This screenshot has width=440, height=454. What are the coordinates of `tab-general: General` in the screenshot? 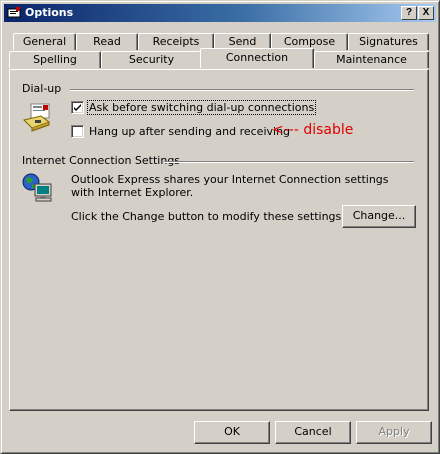 It's located at (44, 41).